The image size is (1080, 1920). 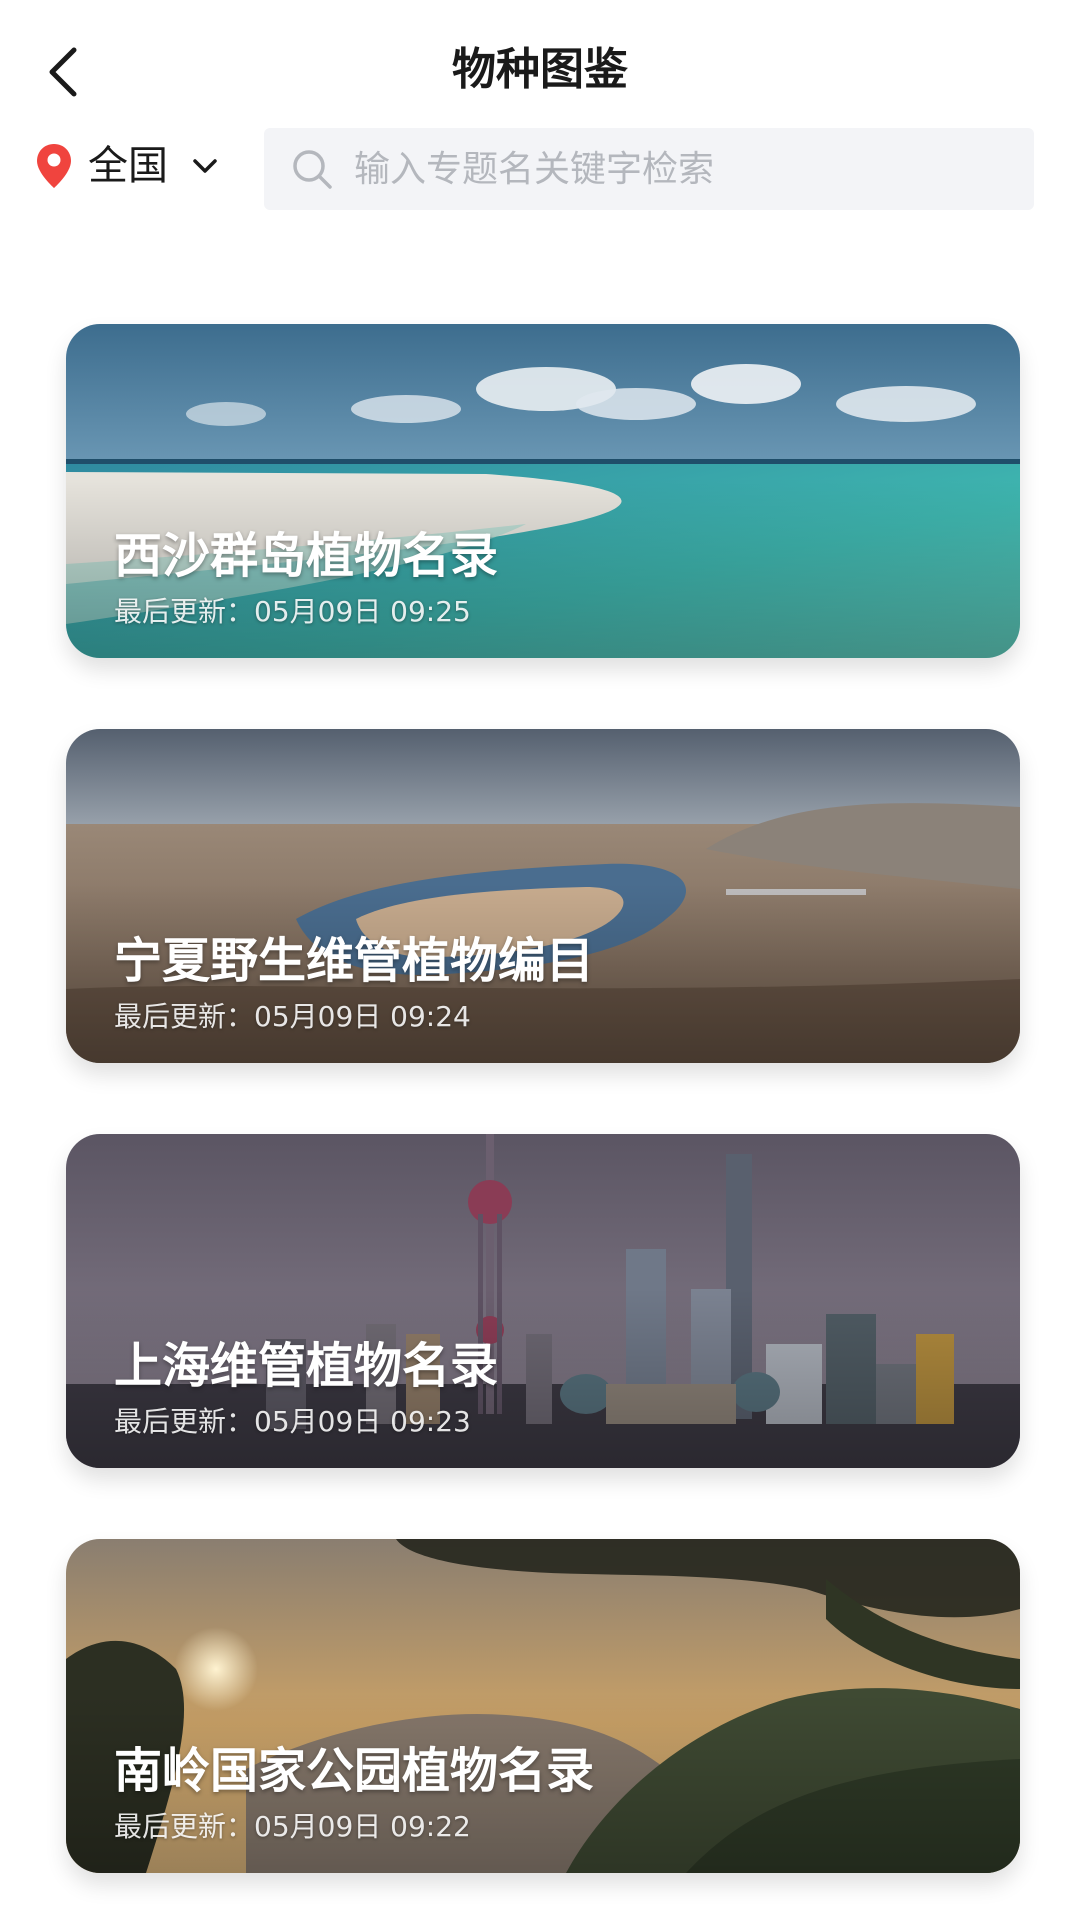 I want to click on card-updated-time: 最后更新：05月09日 09:25, so click(x=292, y=611).